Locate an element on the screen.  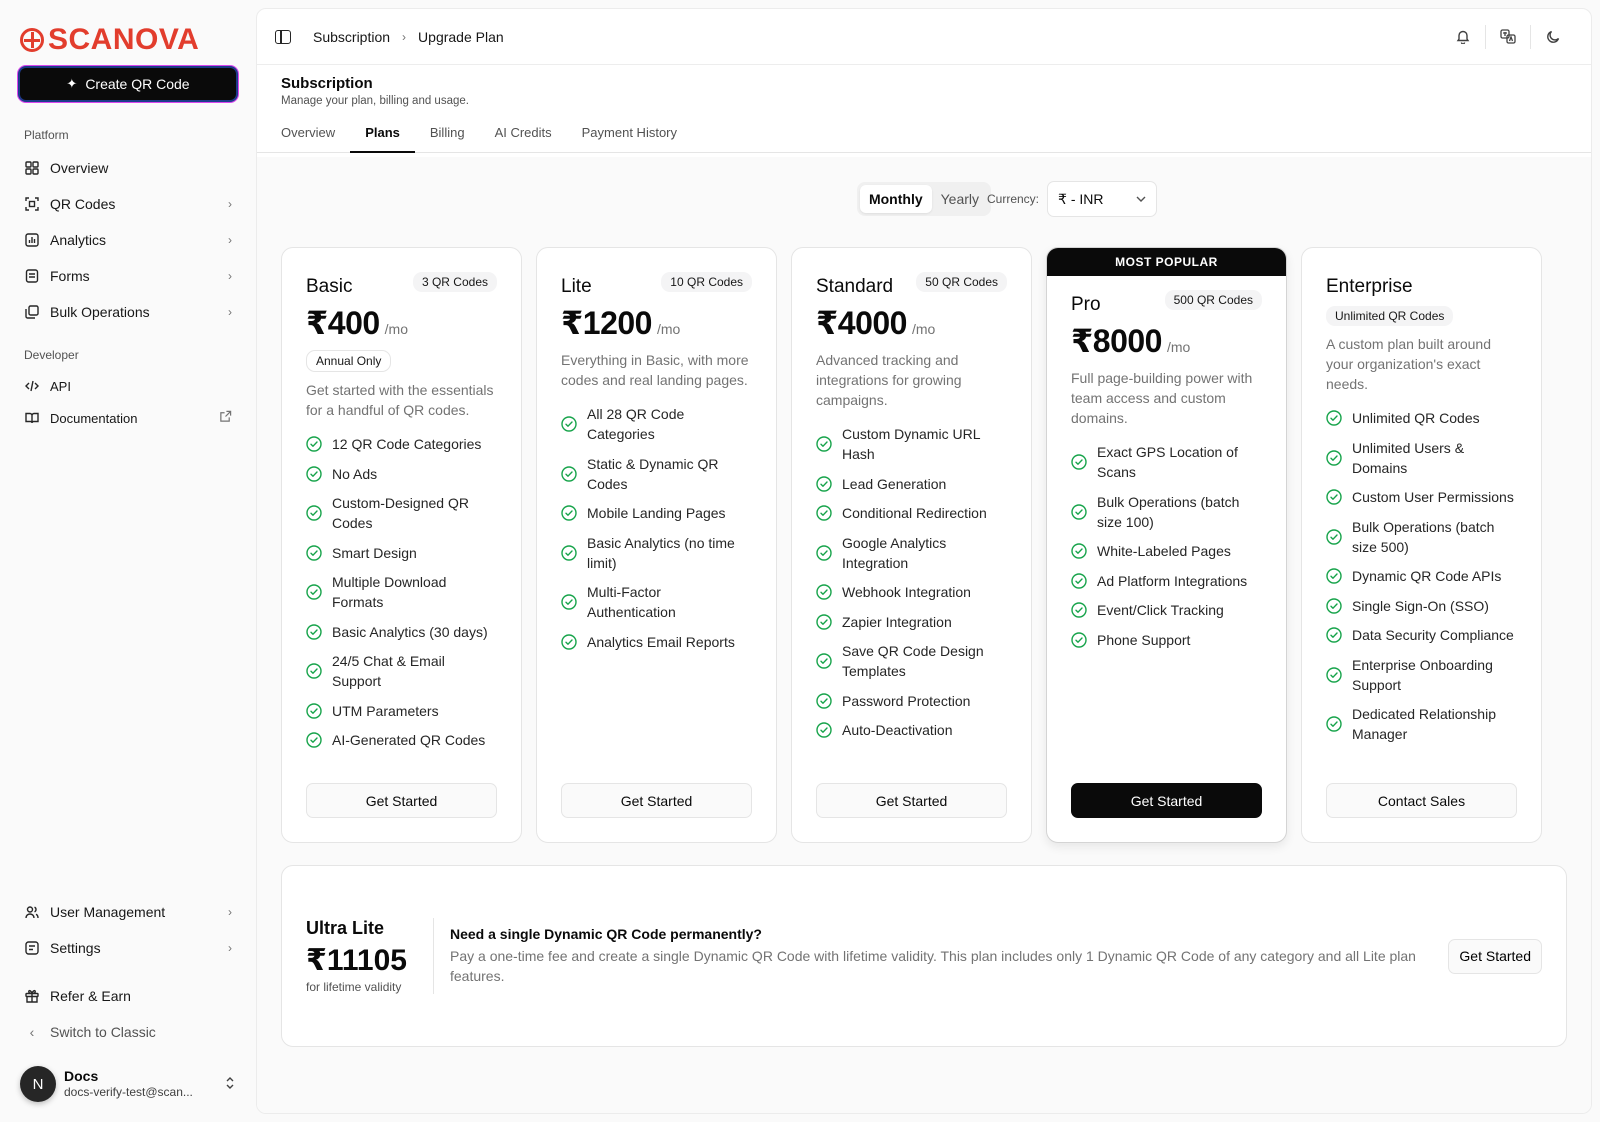
feature-item: All 28 QR Code Categories is located at coordinates (656, 424).